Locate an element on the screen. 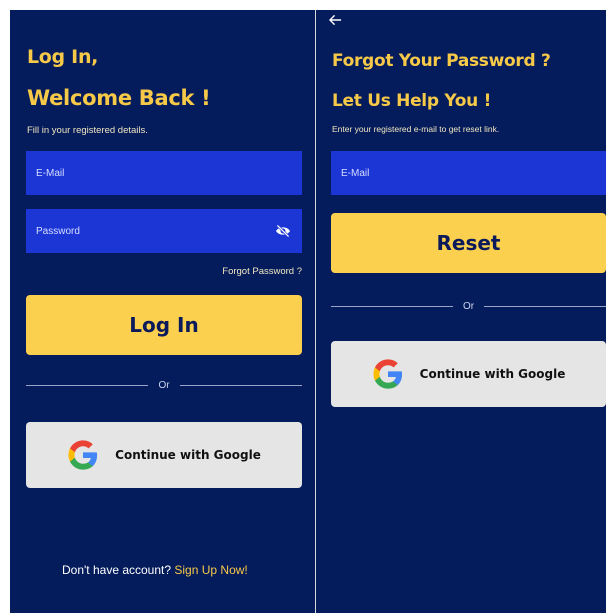 The image size is (610, 615). login-subtitle: Fill in your registered details. is located at coordinates (87, 130).